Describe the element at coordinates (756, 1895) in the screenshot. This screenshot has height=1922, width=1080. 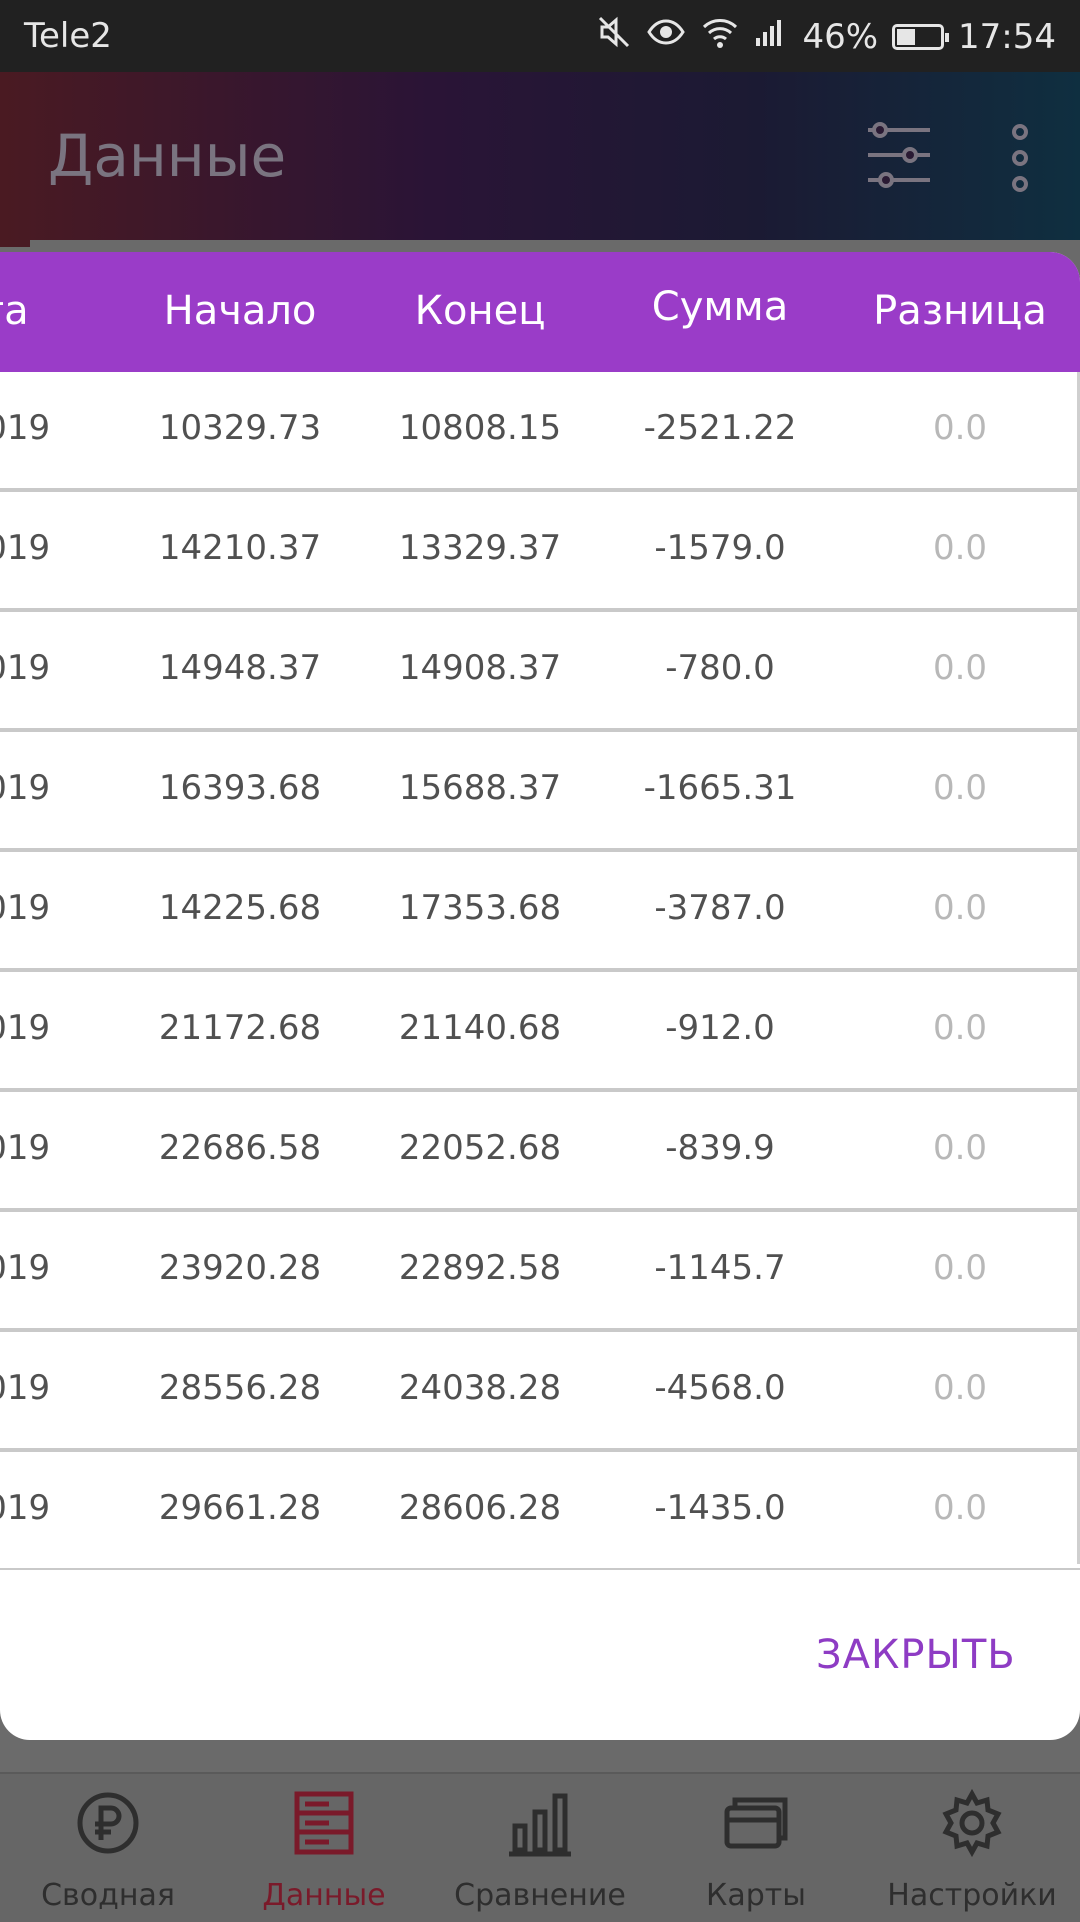
I see `nav-label: Карты` at that location.